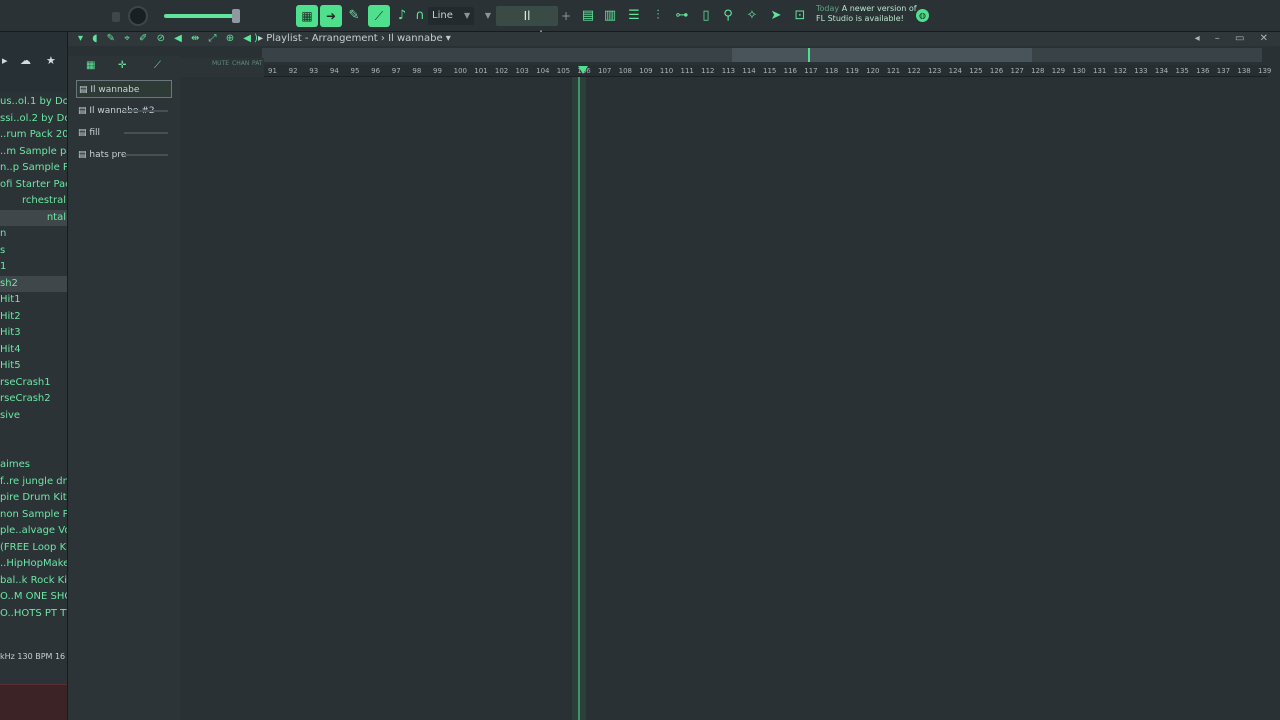 Image resolution: width=1280 pixels, height=720 pixels. I want to click on pattern-selector: Il wannabe, so click(527, 24).